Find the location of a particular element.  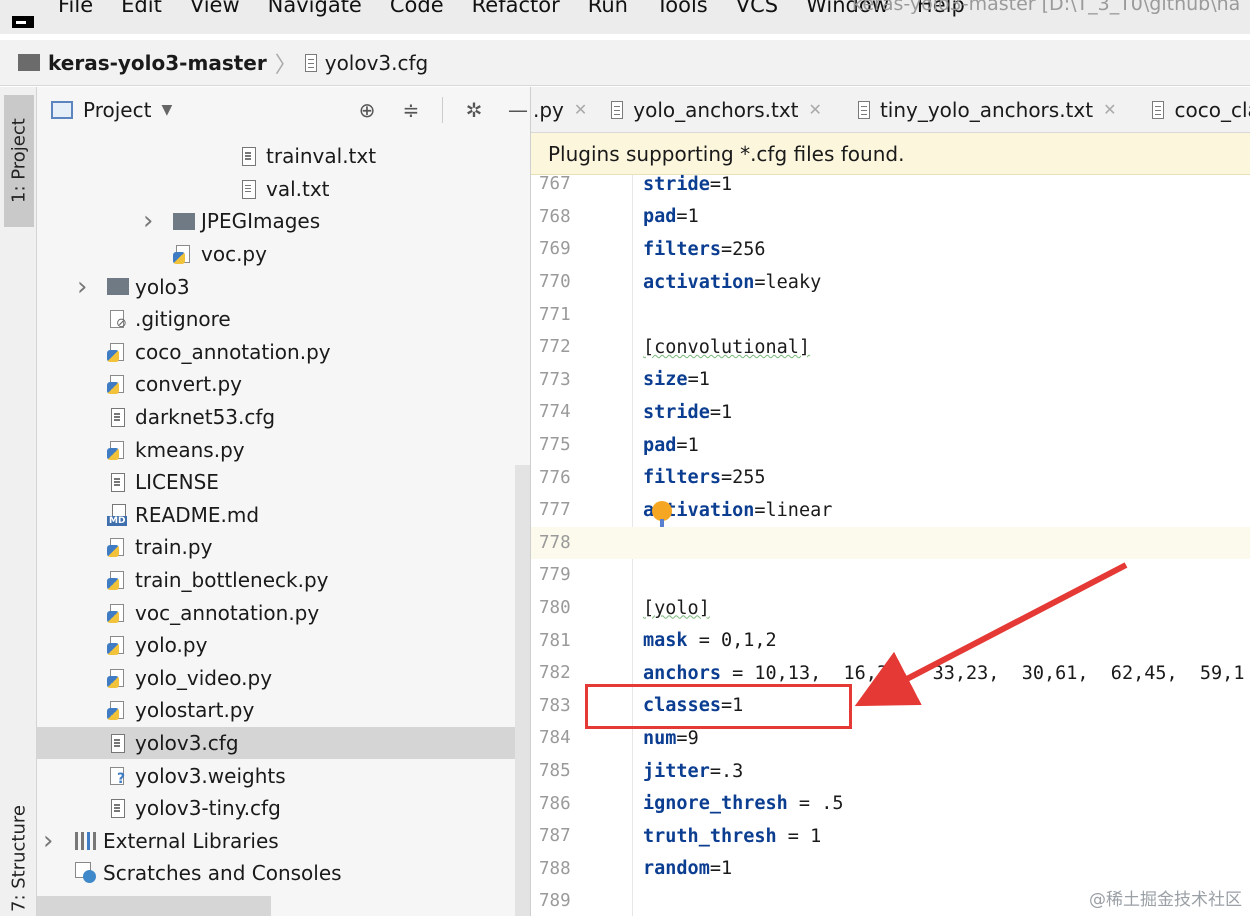

folder-icon is located at coordinates (118, 287).